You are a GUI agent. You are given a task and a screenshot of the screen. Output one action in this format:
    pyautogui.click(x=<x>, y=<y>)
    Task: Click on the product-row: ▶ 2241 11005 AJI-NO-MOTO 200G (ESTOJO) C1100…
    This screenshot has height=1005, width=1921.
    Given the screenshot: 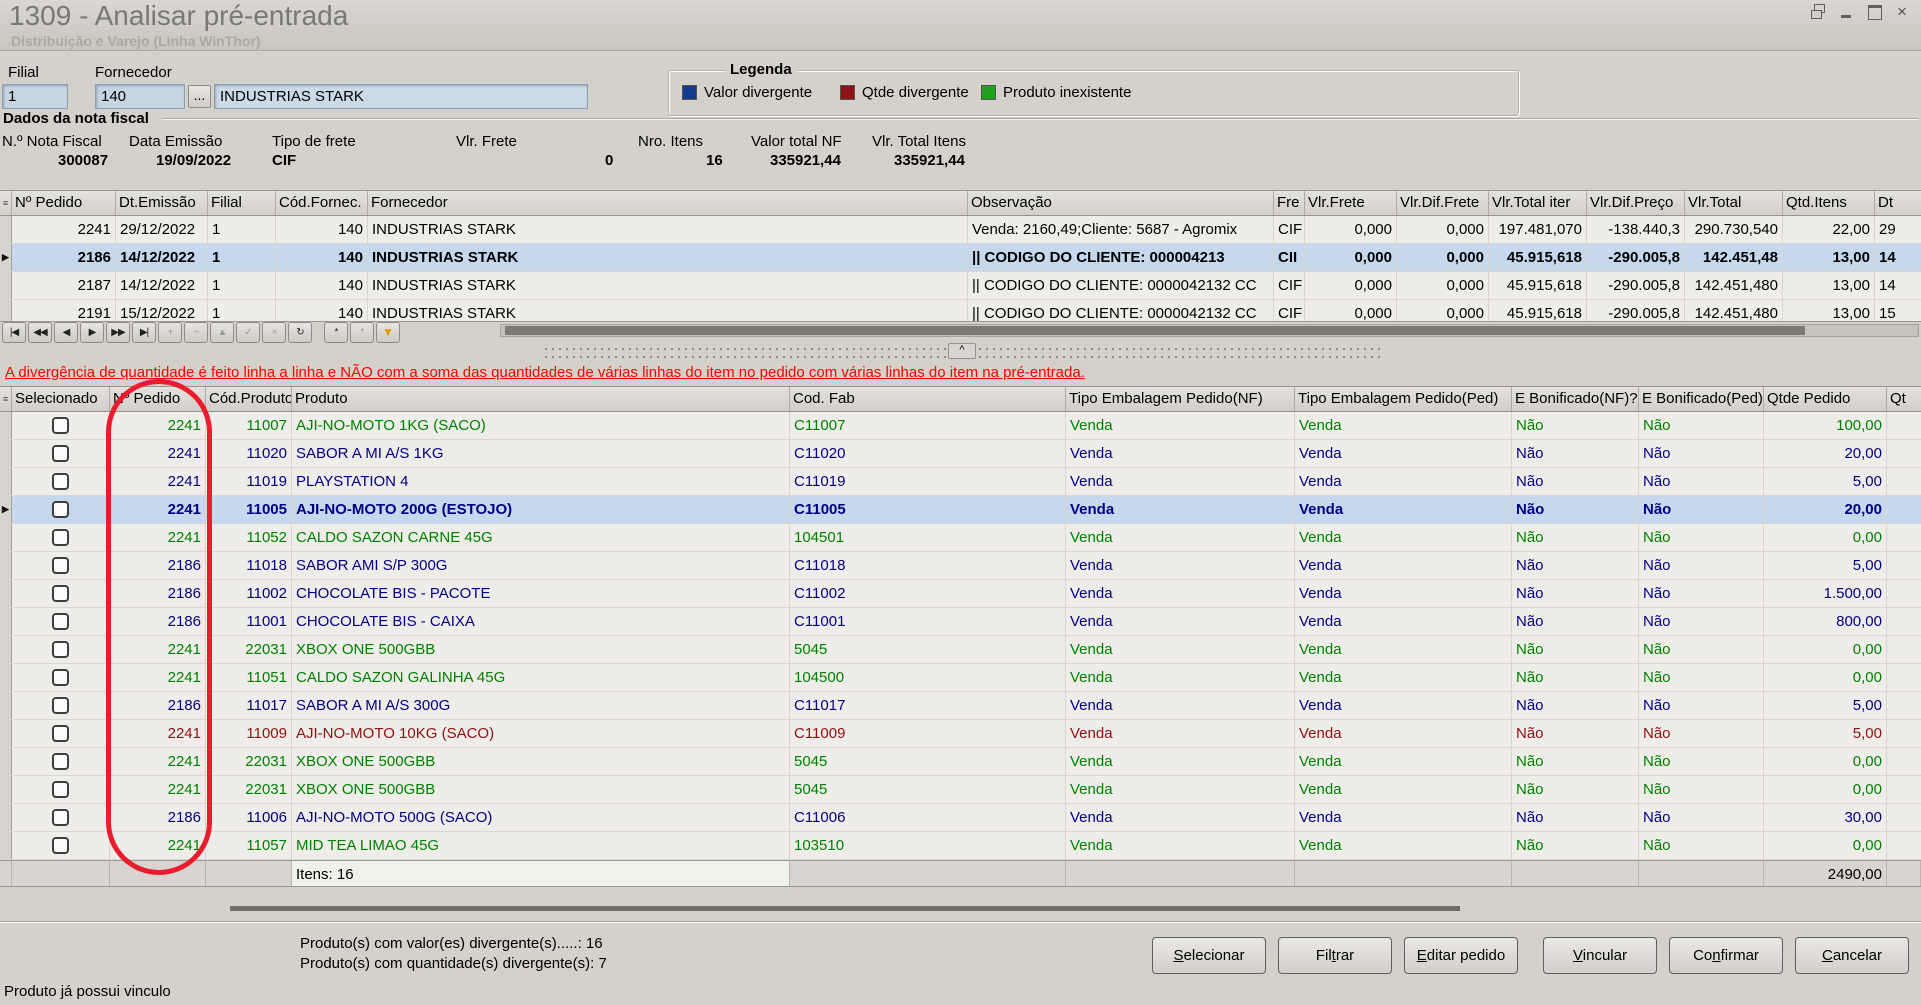 What is the action you would take?
    pyautogui.click(x=960, y=510)
    